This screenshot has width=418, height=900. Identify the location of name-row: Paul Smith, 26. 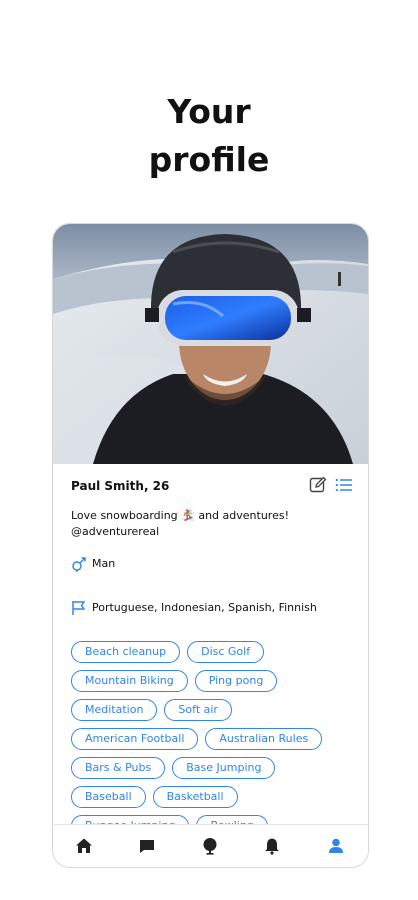
(212, 487).